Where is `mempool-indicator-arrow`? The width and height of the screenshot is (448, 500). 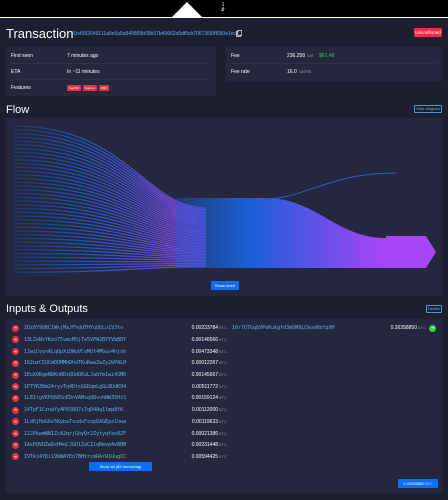
mempool-indicator-arrow is located at coordinates (187, 9).